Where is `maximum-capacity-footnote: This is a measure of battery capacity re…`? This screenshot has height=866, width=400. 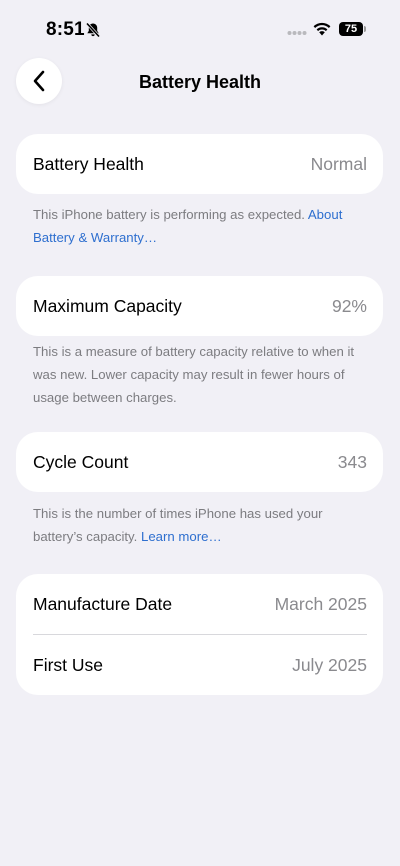
maximum-capacity-footnote: This is a measure of battery capacity re… is located at coordinates (194, 374).